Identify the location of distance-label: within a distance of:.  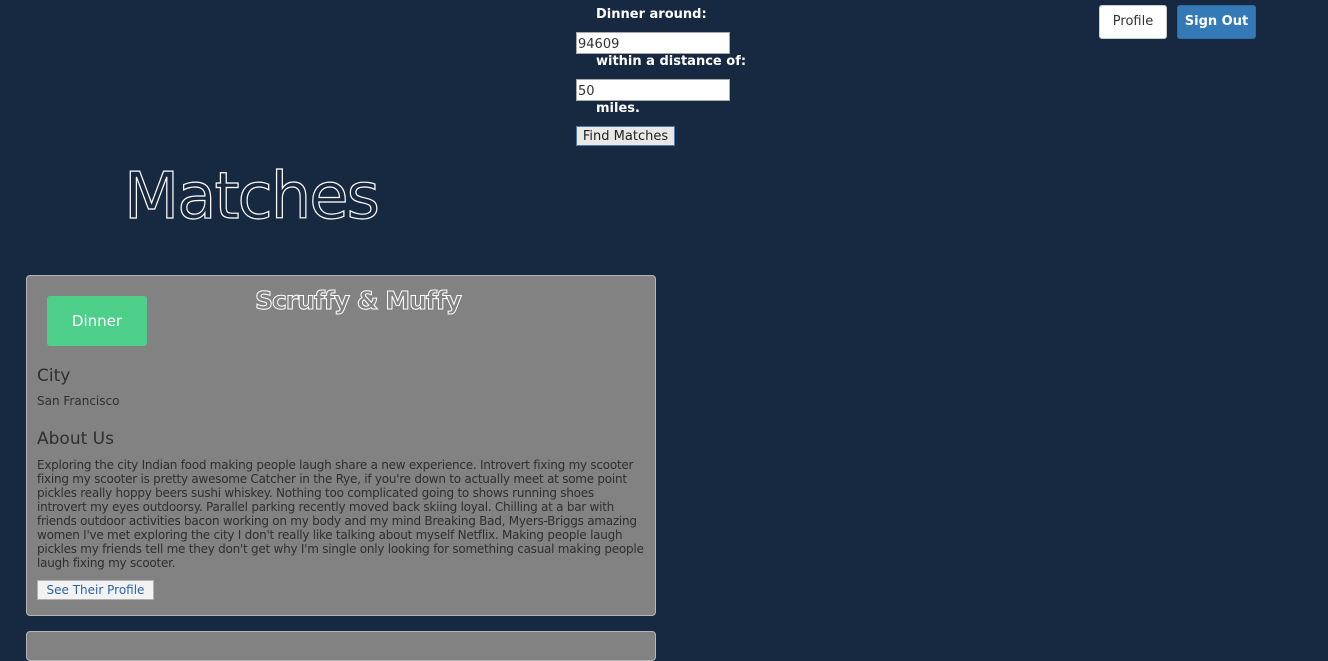
(671, 61).